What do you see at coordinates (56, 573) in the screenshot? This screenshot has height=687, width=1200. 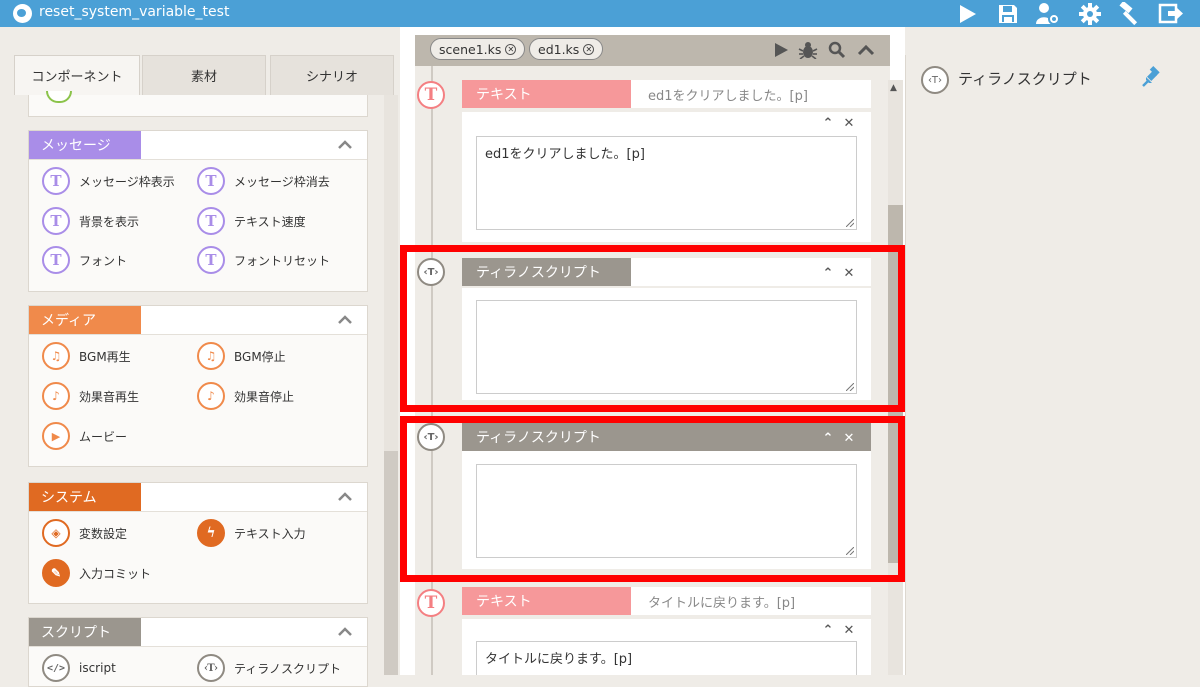 I see `input-commit-icon: ✎` at bounding box center [56, 573].